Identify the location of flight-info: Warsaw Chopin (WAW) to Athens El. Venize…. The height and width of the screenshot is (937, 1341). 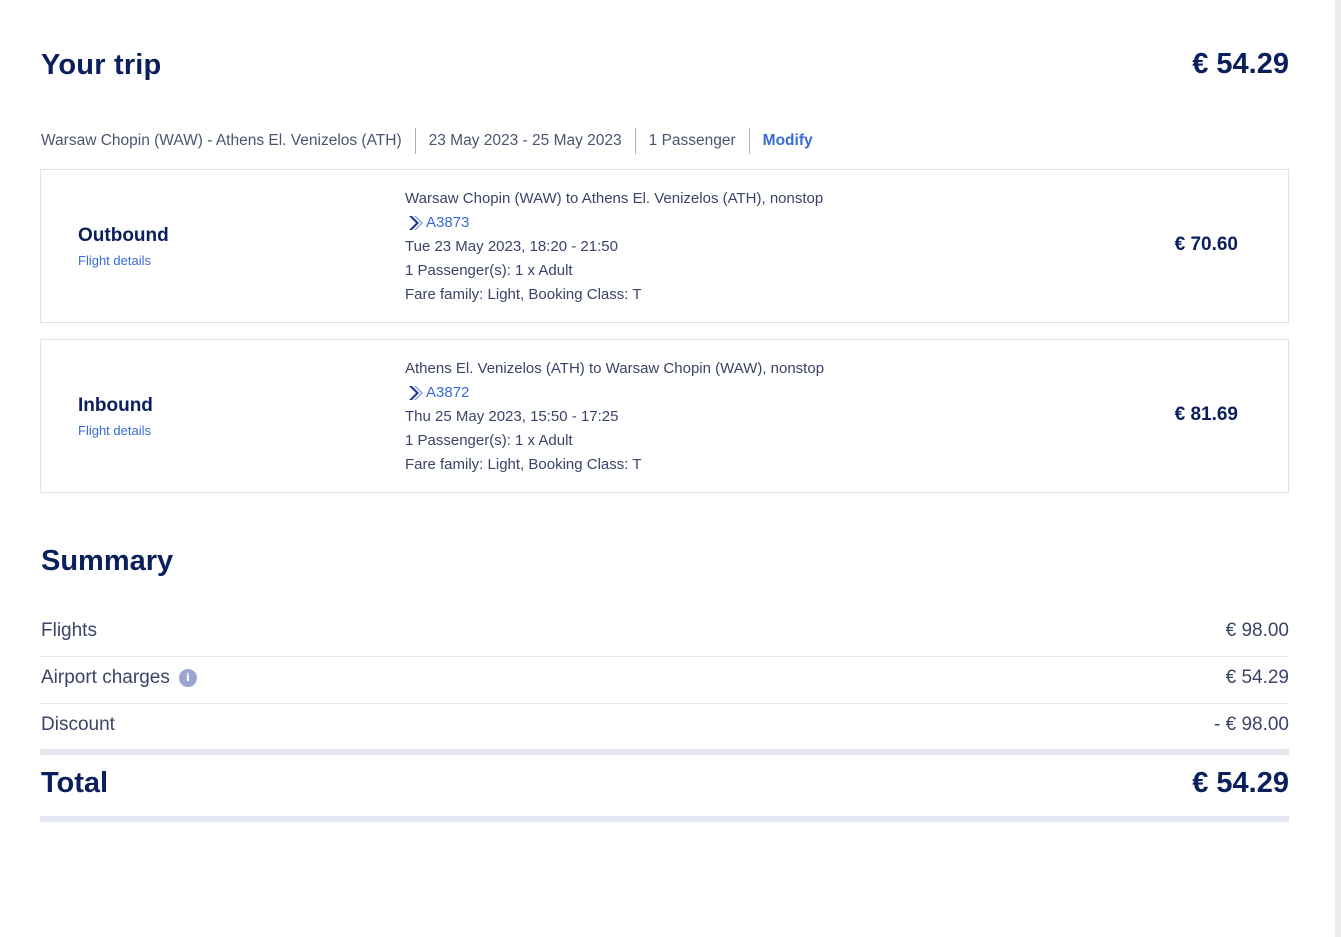
(614, 247).